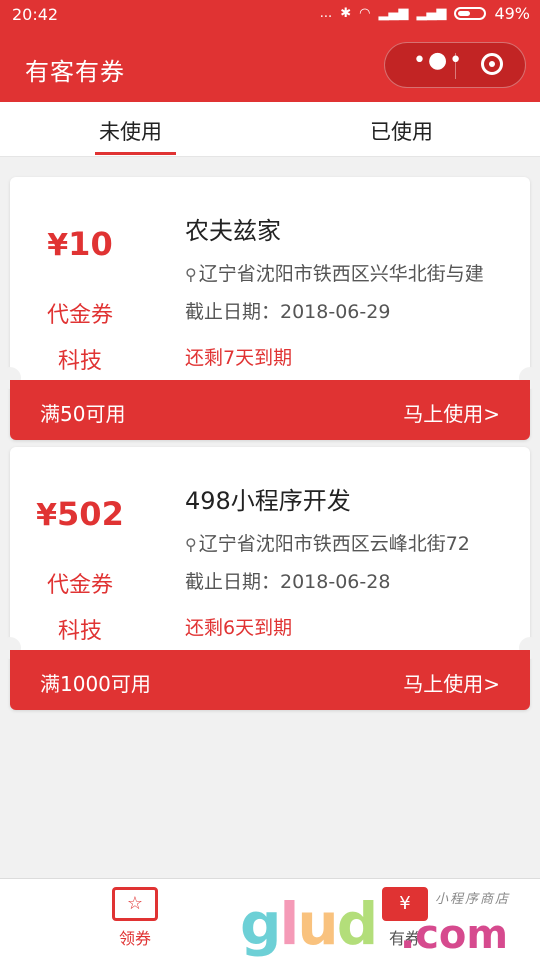 This screenshot has width=540, height=961. Describe the element at coordinates (512, 13) in the screenshot. I see `battery-percent: 49%` at that location.